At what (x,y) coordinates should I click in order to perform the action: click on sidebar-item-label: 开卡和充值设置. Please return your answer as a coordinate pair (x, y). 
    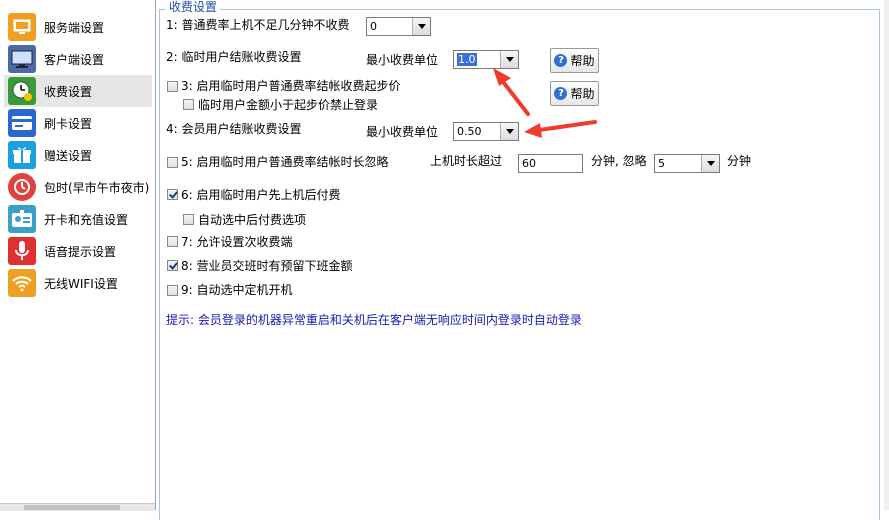
    Looking at the image, I should click on (86, 219).